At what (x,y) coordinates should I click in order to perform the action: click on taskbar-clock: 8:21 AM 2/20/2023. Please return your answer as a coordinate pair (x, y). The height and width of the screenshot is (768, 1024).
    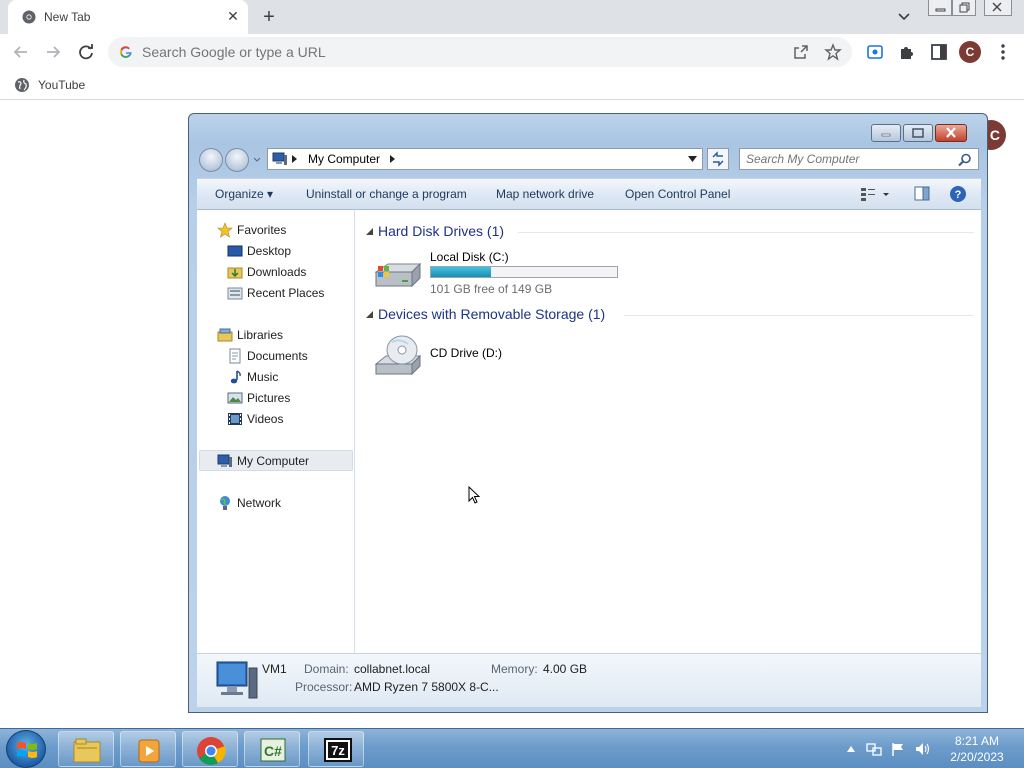
    Looking at the image, I should click on (977, 749).